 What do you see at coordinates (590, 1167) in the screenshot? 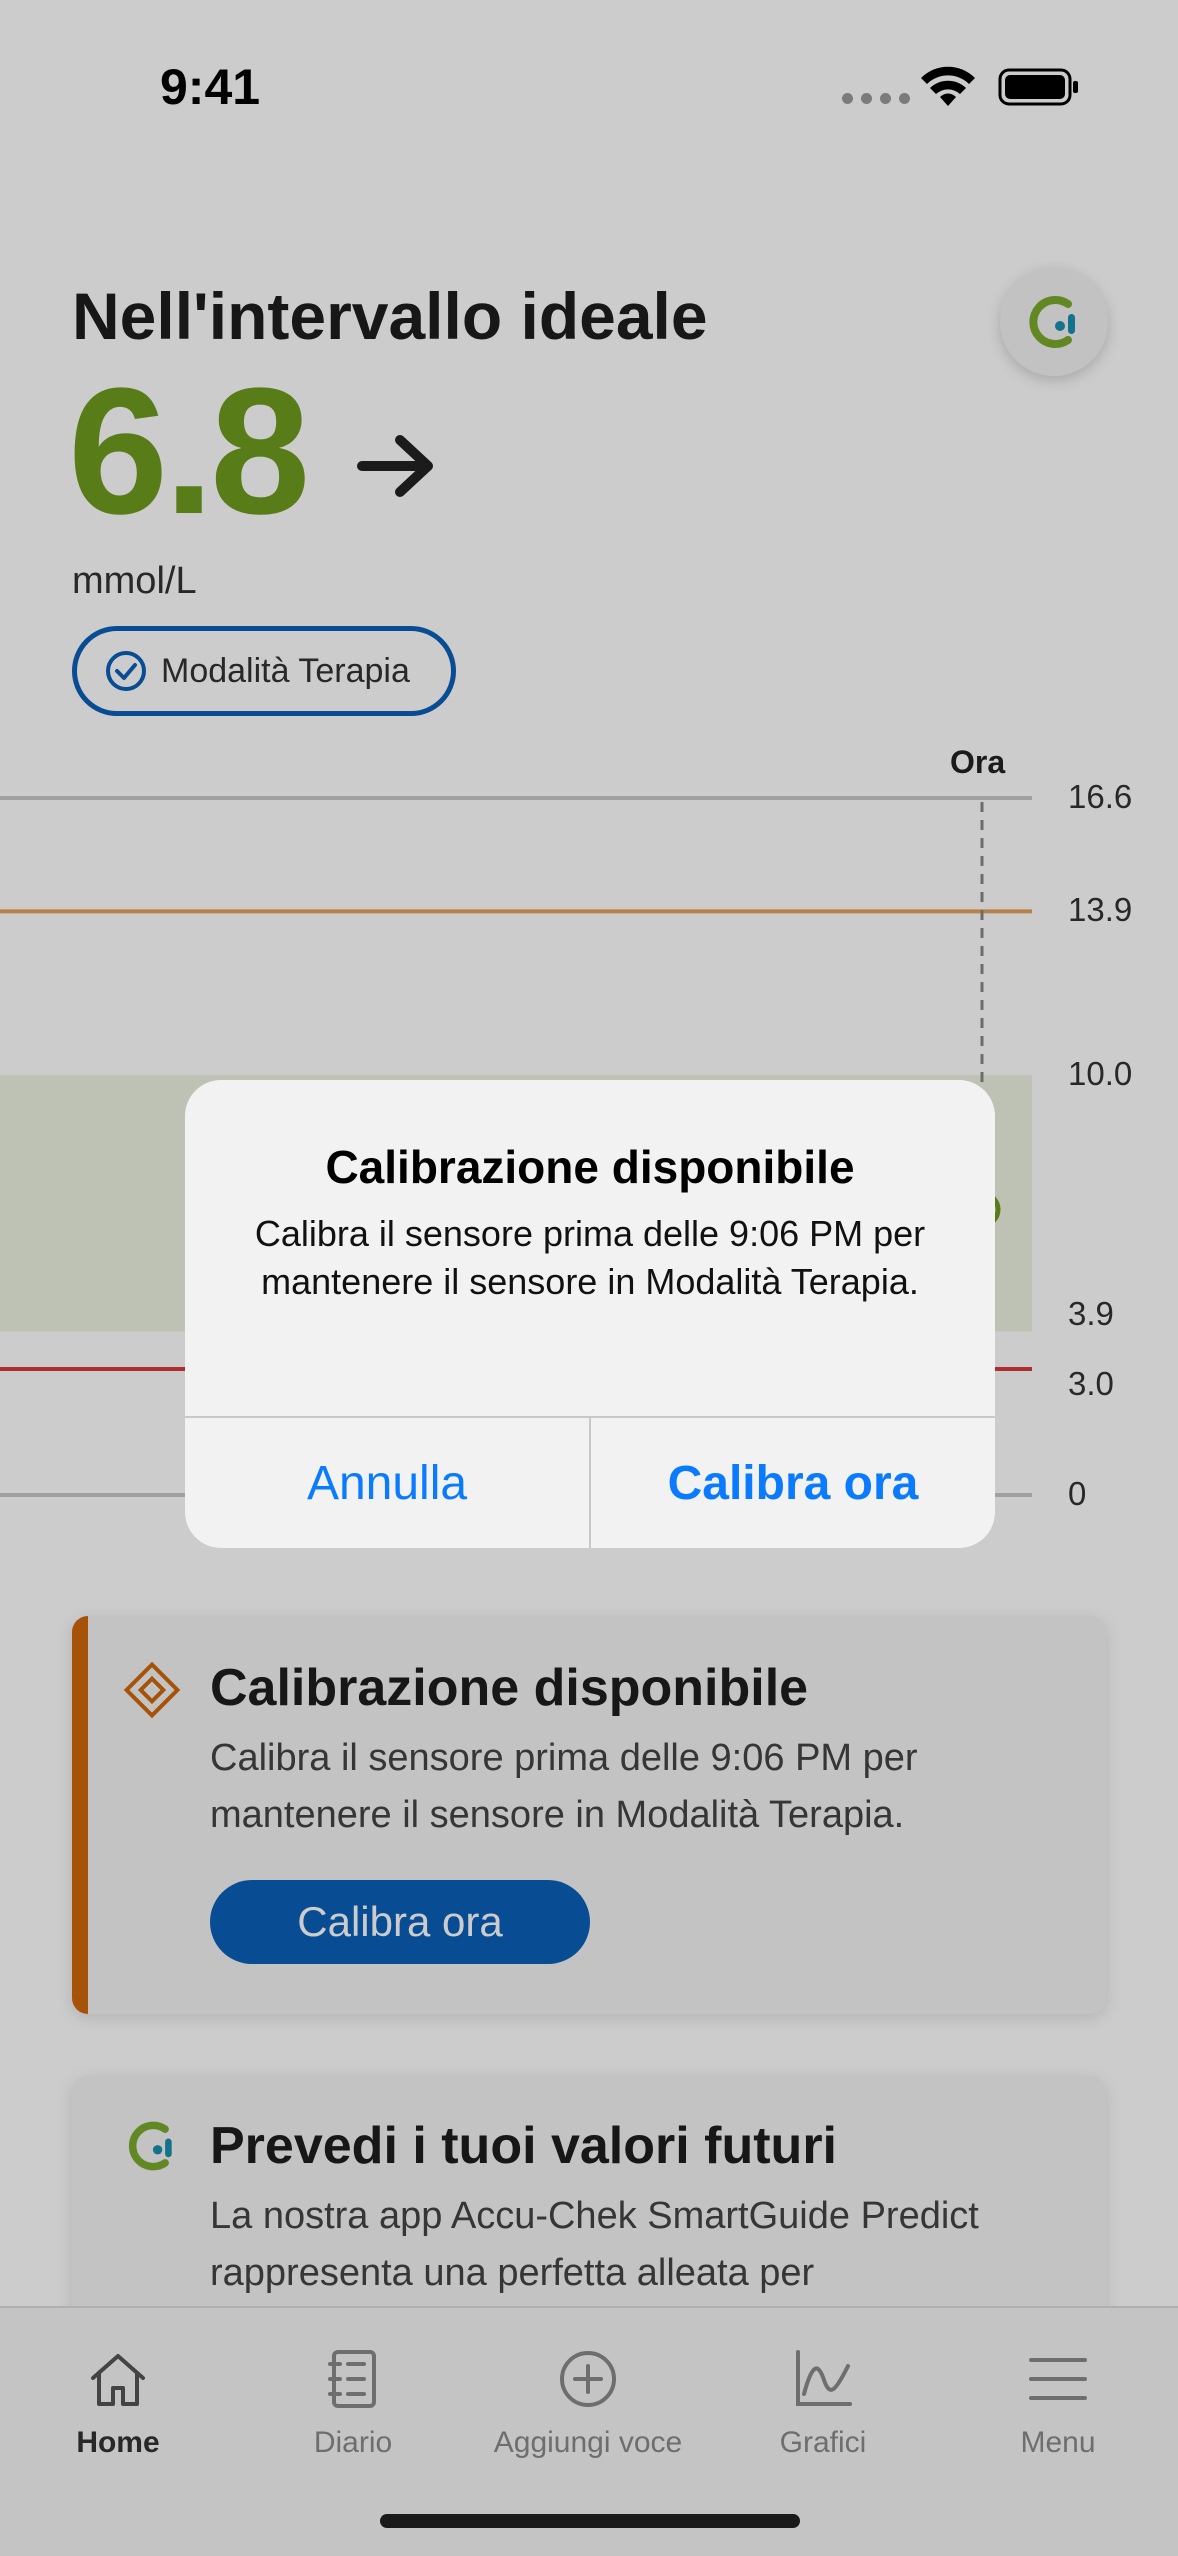
I see `alert-title: Calibrazione disponibile` at bounding box center [590, 1167].